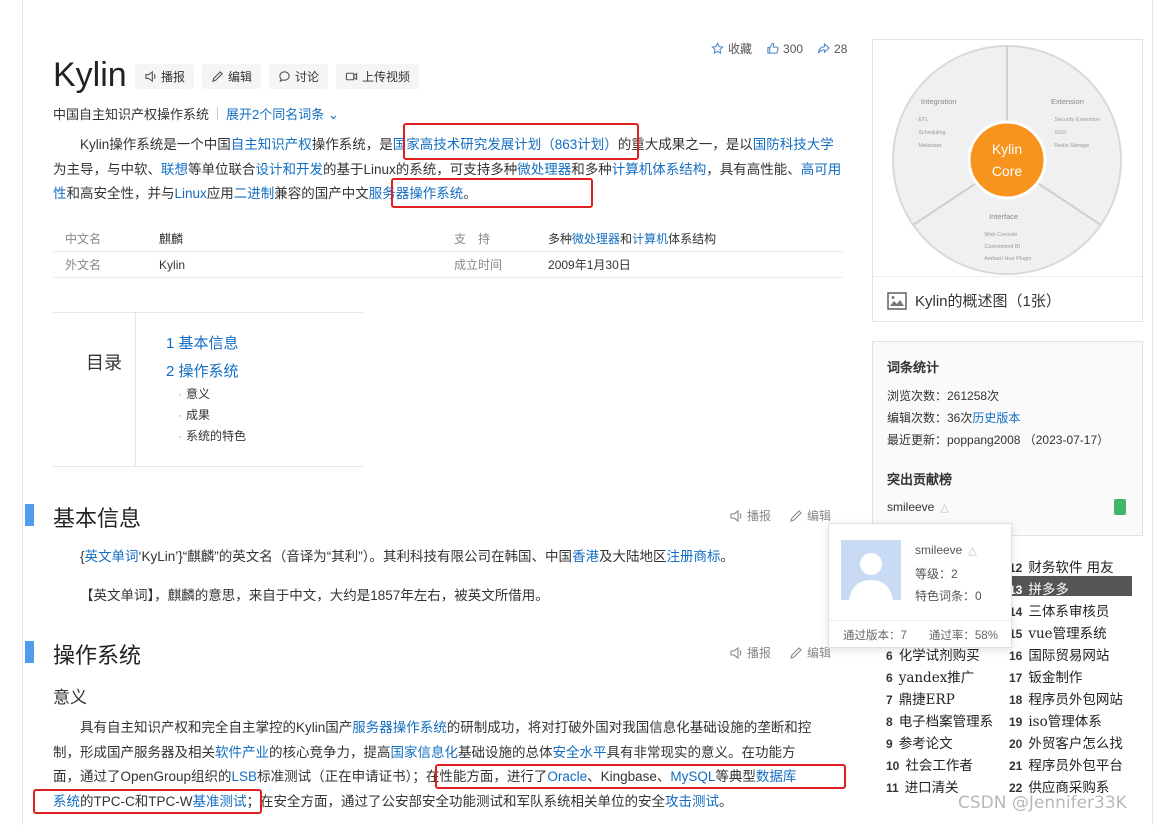  I want to click on list-item: 19 iso管理体系, so click(1055, 720).